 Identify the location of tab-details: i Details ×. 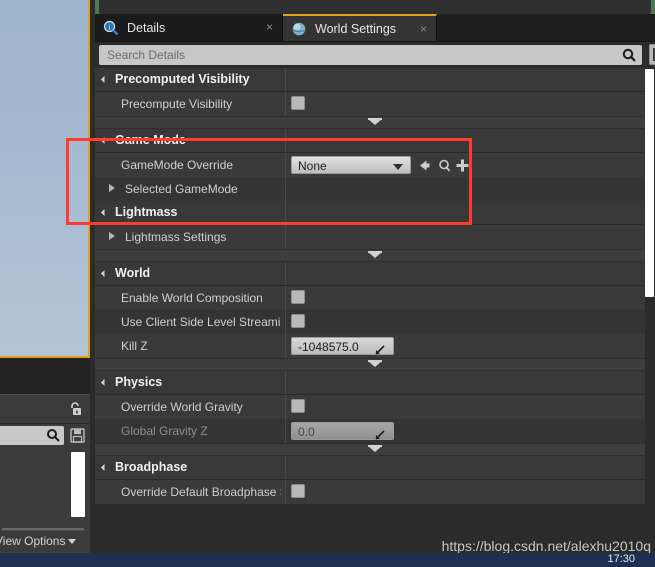
(189, 27).